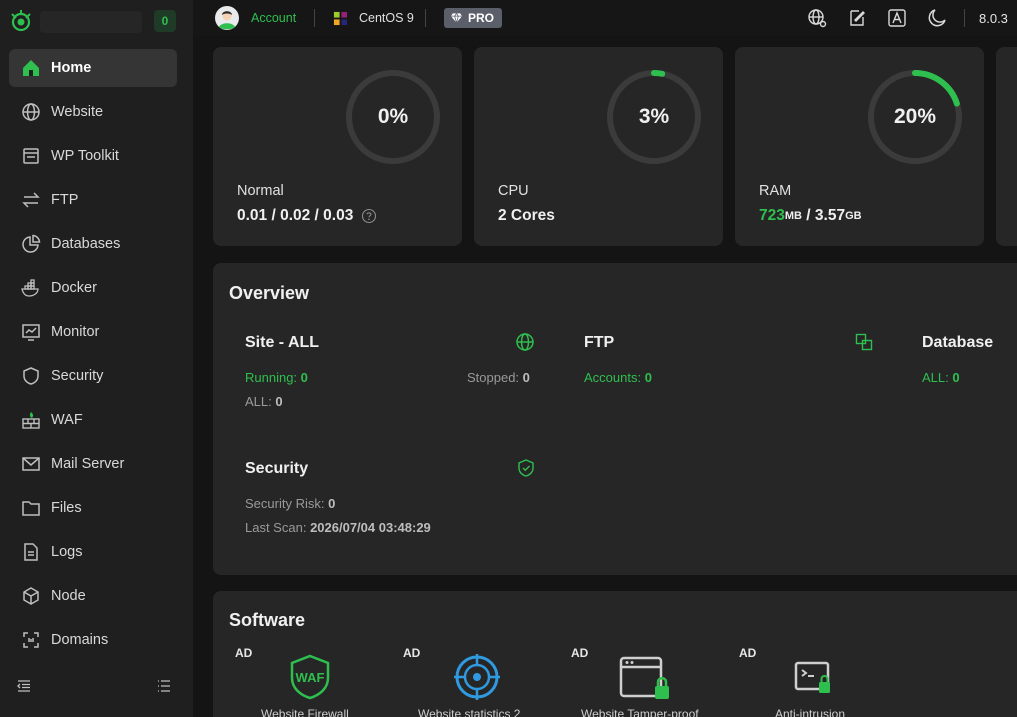 The height and width of the screenshot is (717, 1017). What do you see at coordinates (473, 18) in the screenshot?
I see `pro-badge: PRO` at bounding box center [473, 18].